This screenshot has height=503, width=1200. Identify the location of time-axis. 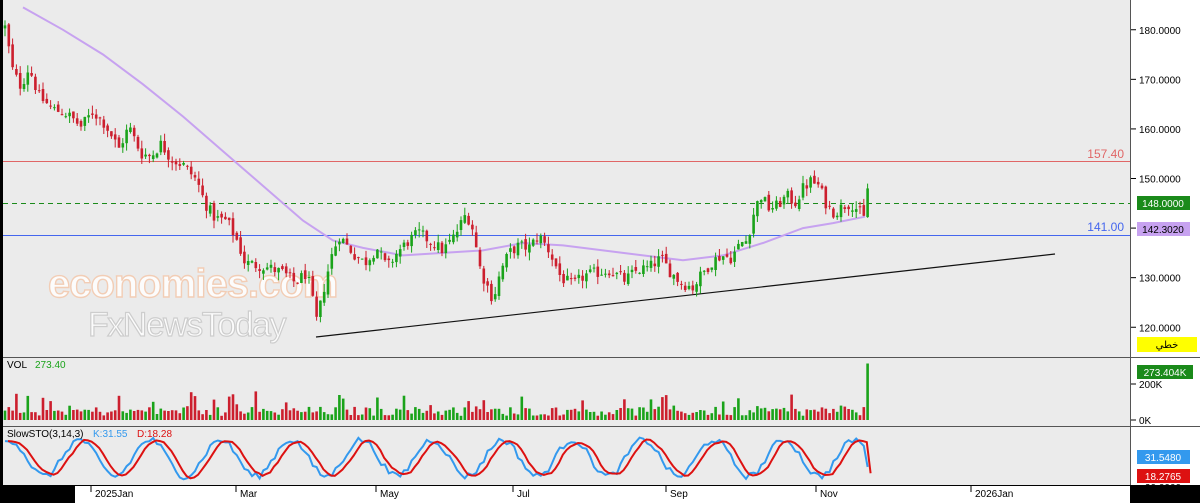
(602, 494).